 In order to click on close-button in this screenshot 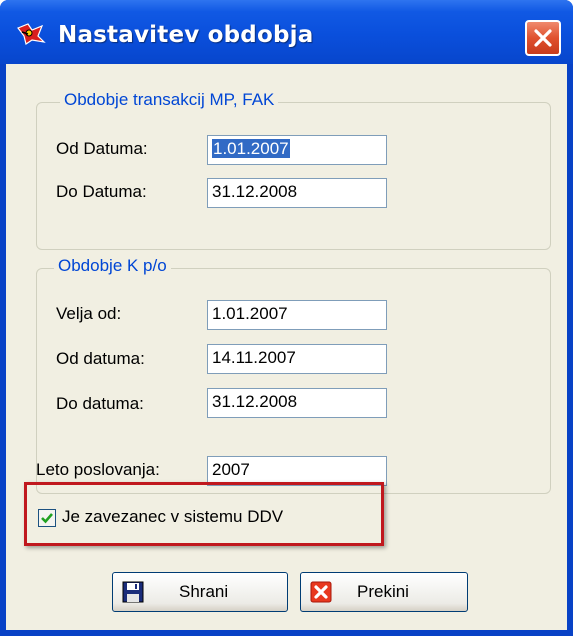, I will do `click(543, 38)`.